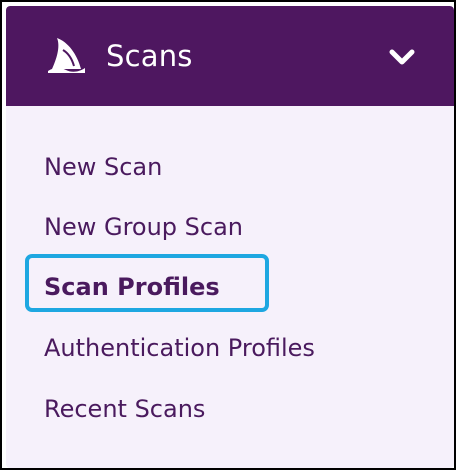 Image resolution: width=456 pixels, height=470 pixels. Describe the element at coordinates (103, 167) in the screenshot. I see `menu-item-new-scan: New Scan` at that location.